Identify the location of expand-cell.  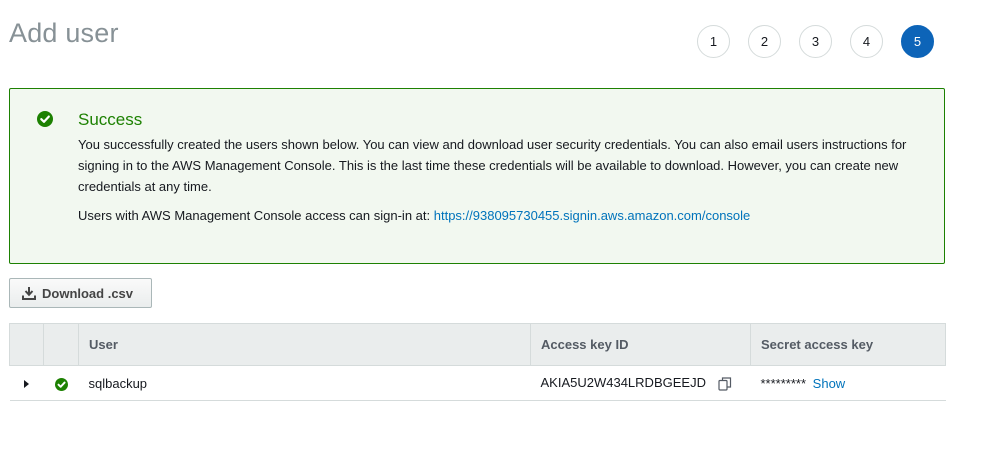
(26, 383).